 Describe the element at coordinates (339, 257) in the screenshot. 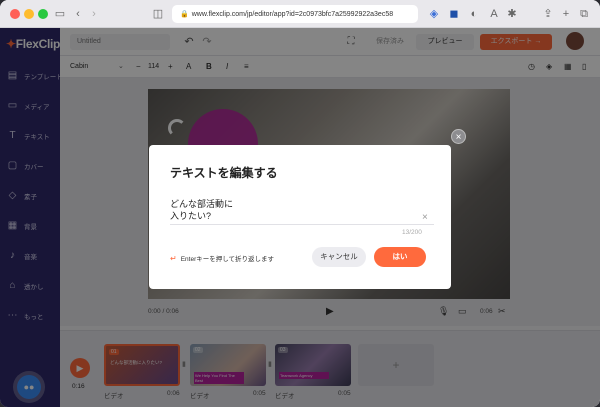

I see `cancel-button: キャンセル` at that location.